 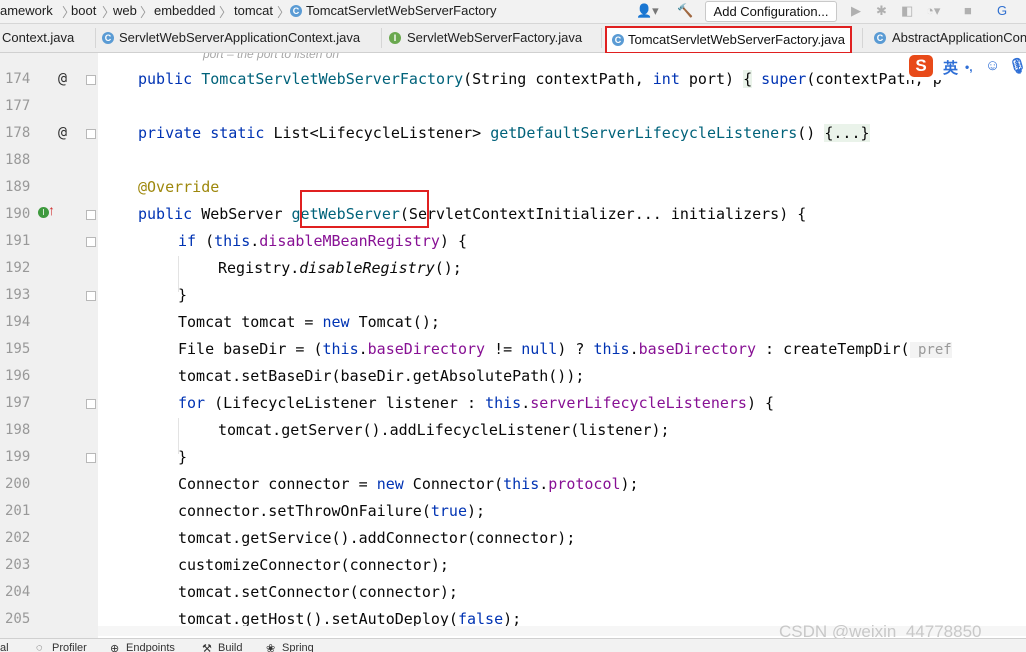 What do you see at coordinates (856, 11) in the screenshot?
I see `run-icon: ▶` at bounding box center [856, 11].